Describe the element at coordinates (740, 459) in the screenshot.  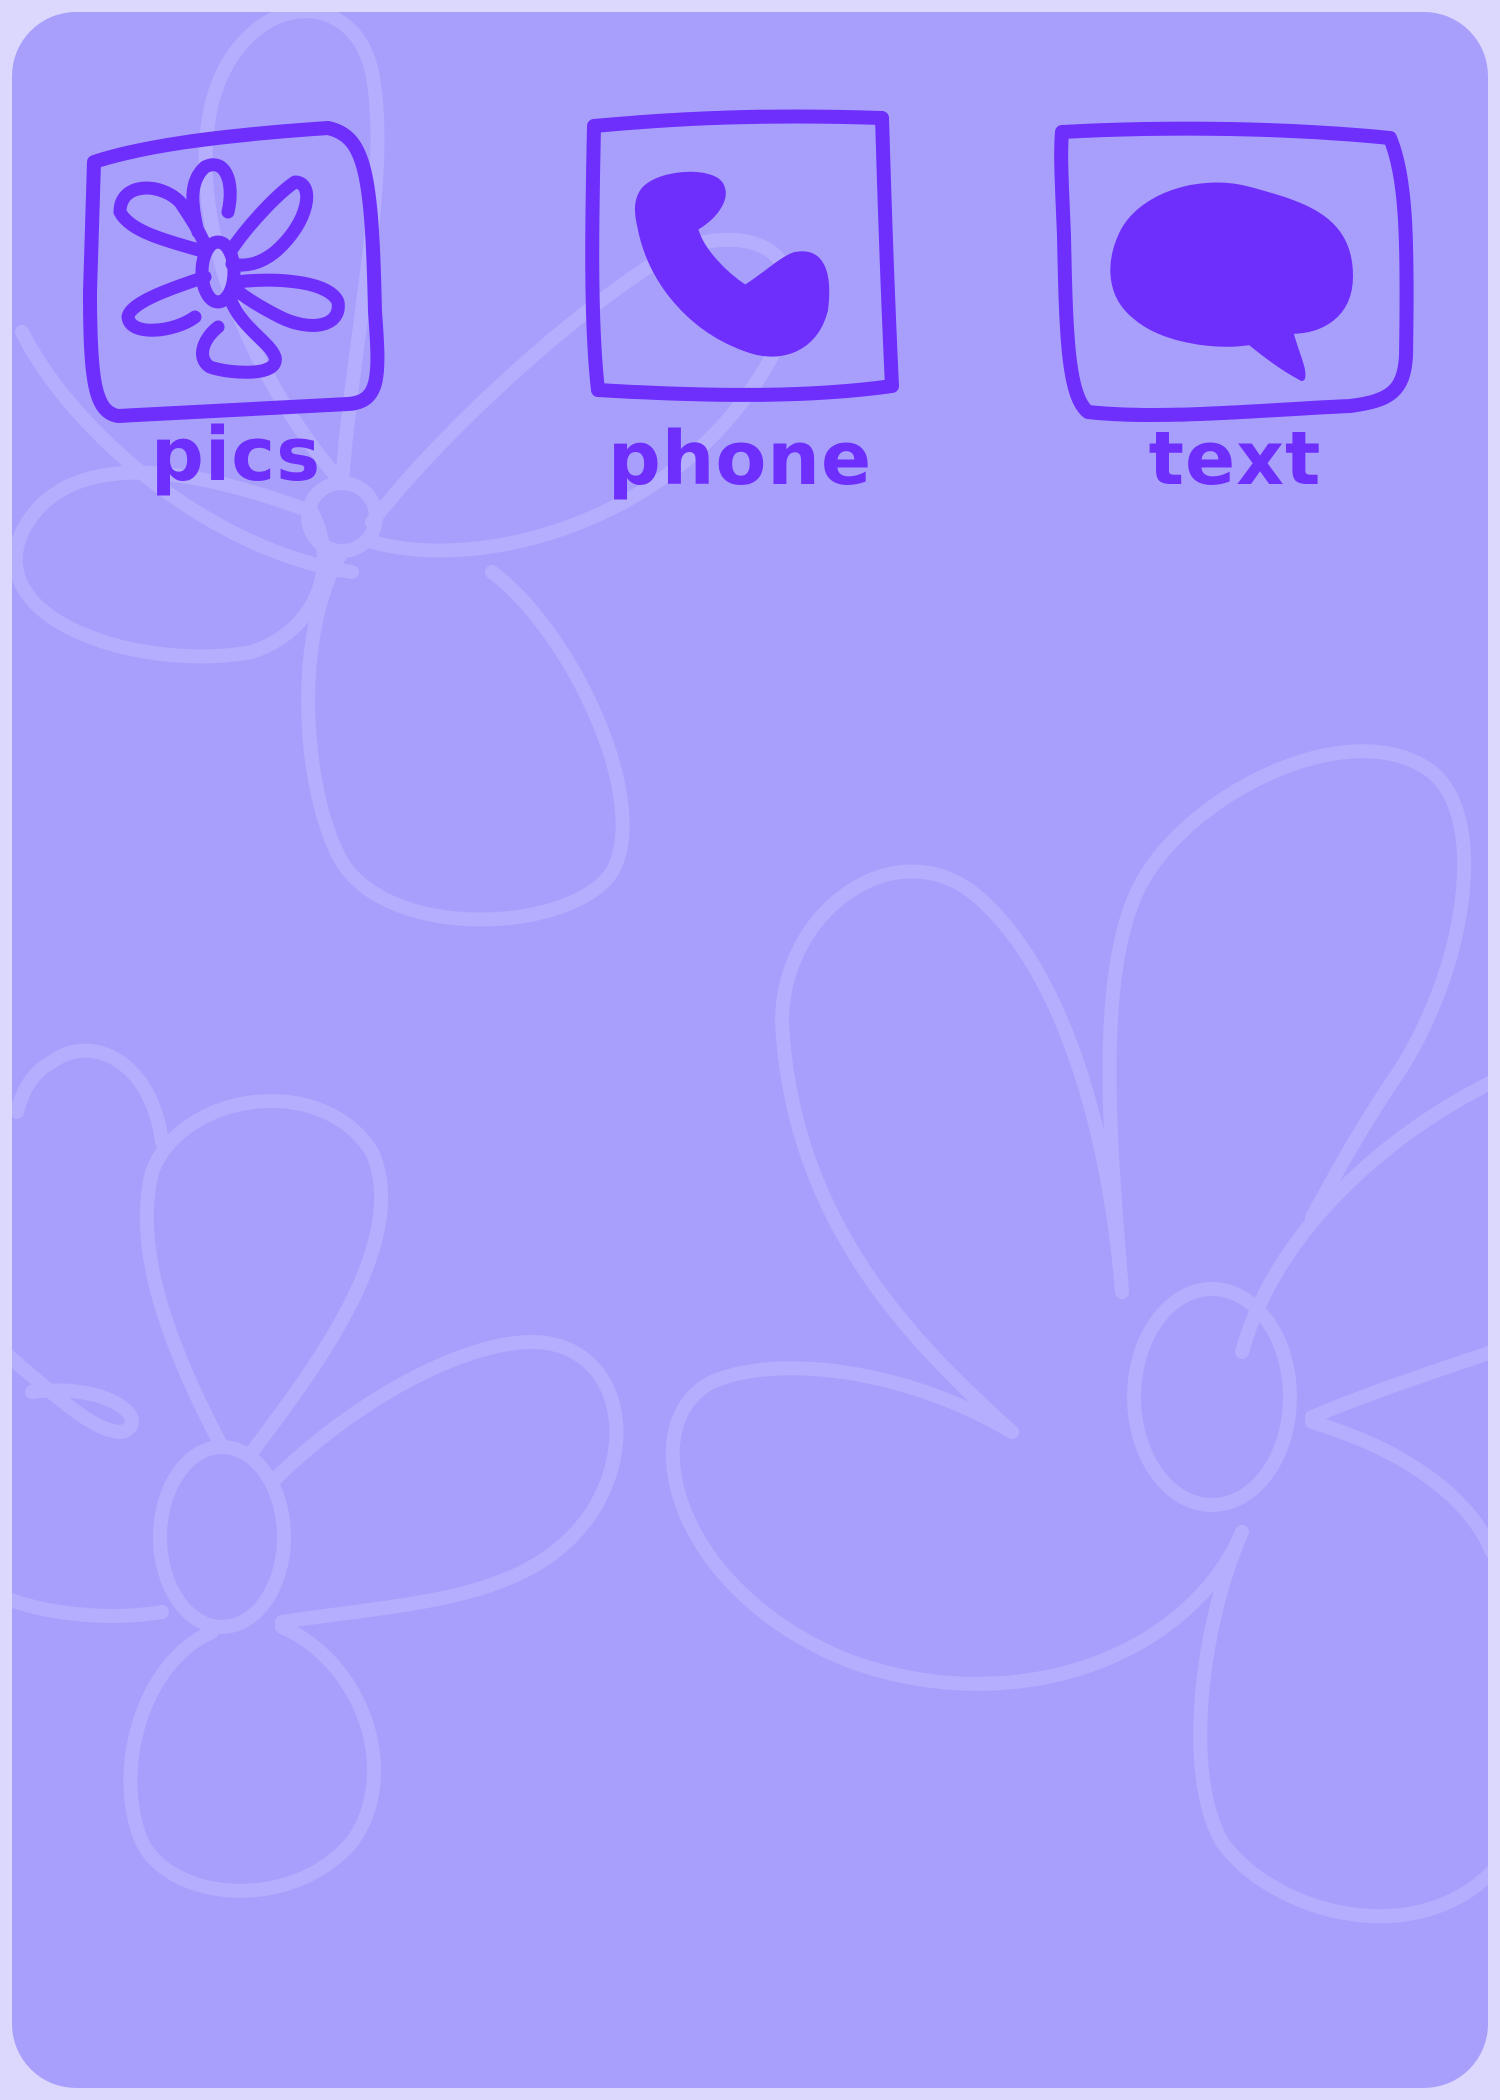
I see `app-label-phone: phone` at that location.